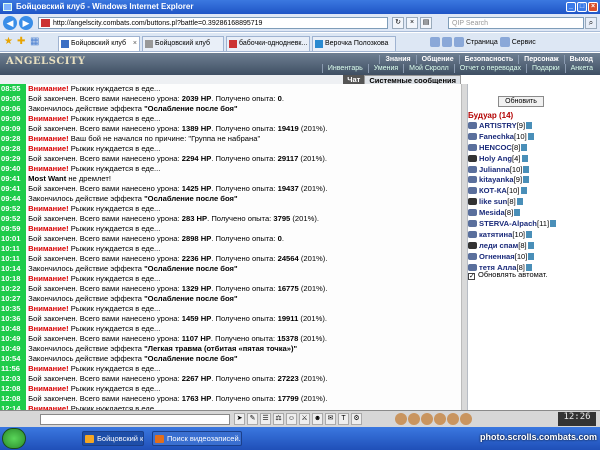  Describe the element at coordinates (13, 239) in the screenshot. I see `chat-timestamp: 10:01` at that location.